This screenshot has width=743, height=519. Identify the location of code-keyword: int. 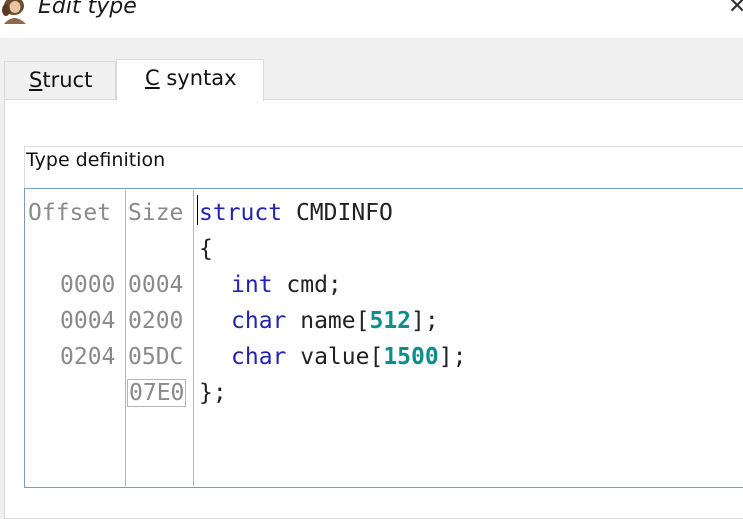
(252, 285).